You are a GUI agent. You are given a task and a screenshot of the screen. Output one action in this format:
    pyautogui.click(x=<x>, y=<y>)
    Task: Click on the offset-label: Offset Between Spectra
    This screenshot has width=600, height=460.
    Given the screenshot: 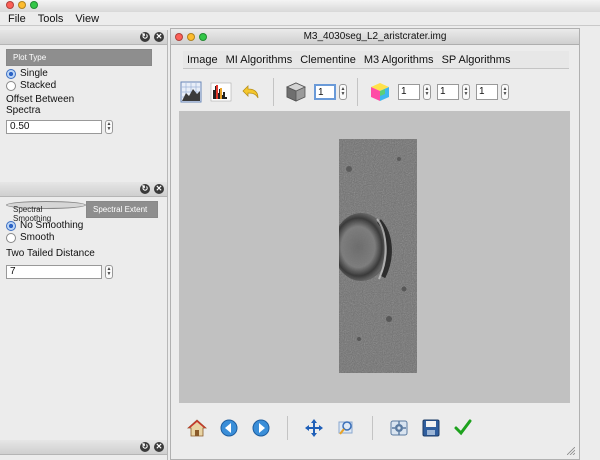 What is the action you would take?
    pyautogui.click(x=86, y=105)
    